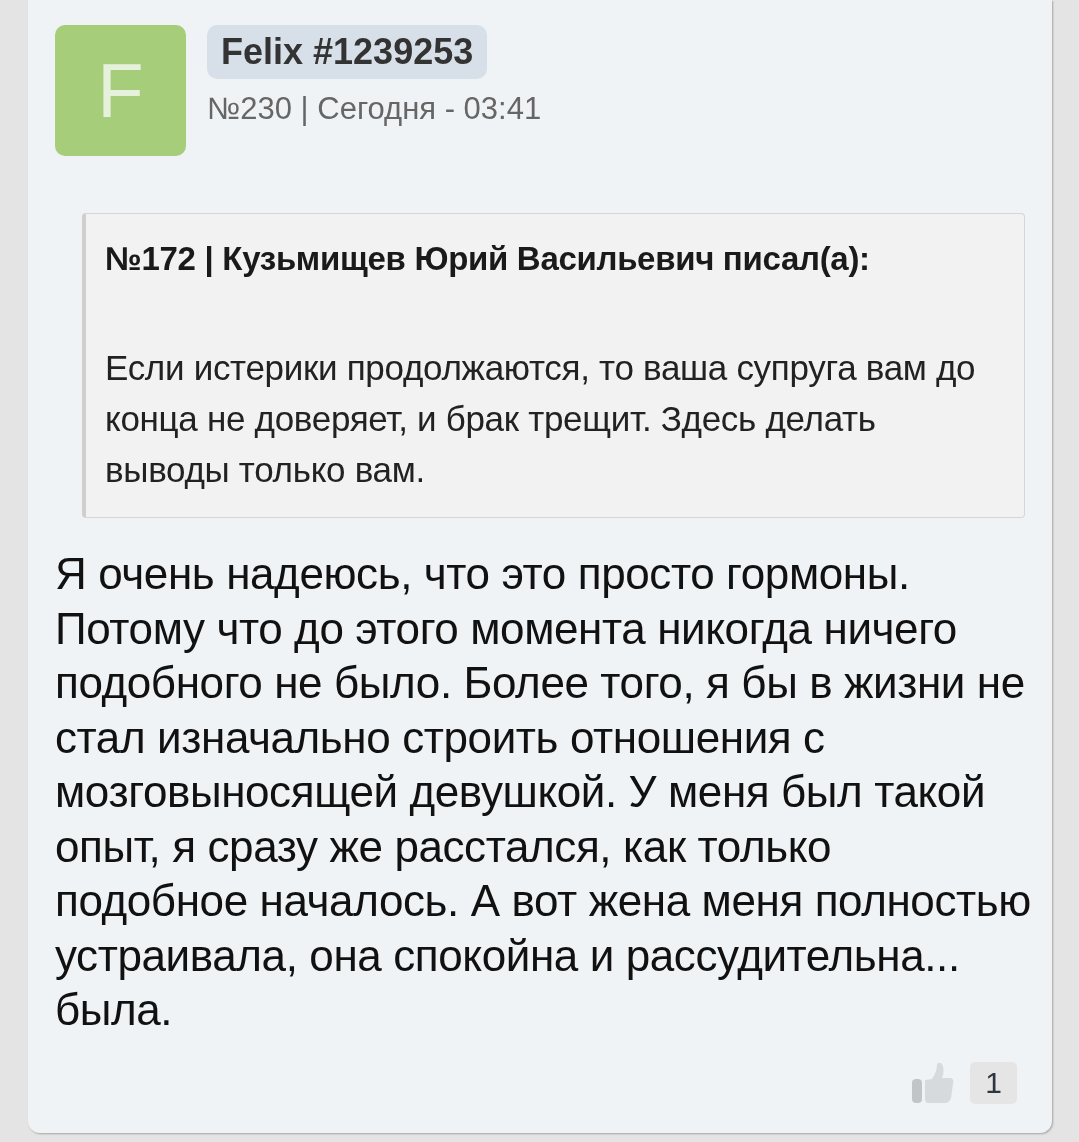  Describe the element at coordinates (488, 259) in the screenshot. I see `quote-title: №172 | Кузьмищев Юрий Васильевич писал(а):` at that location.